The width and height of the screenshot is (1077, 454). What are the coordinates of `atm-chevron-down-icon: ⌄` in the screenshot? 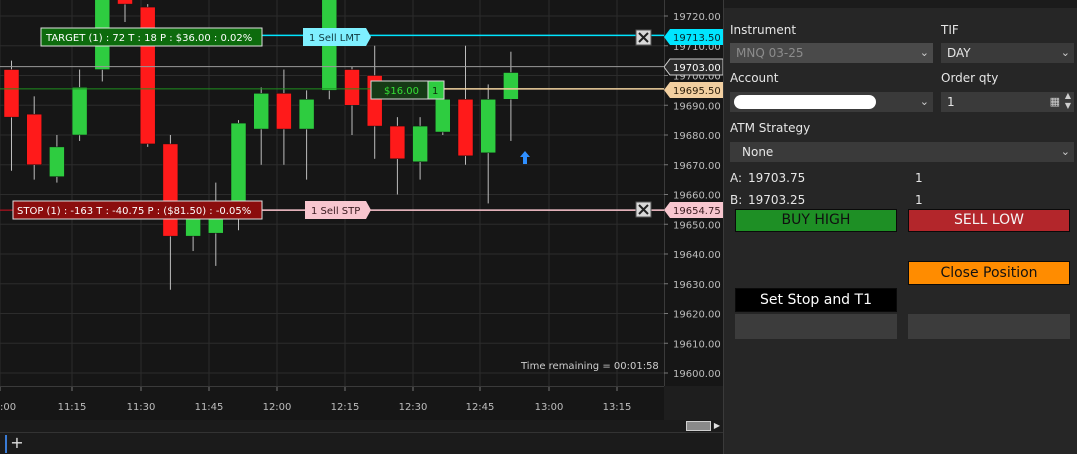 It's located at (1065, 151).